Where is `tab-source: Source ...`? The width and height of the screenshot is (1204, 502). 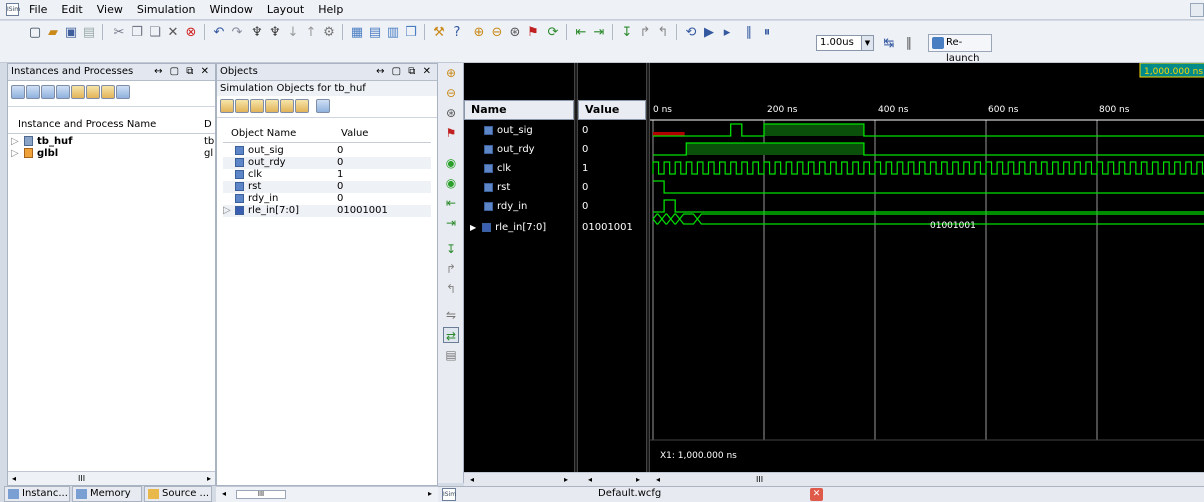
tab-source: Source ... is located at coordinates (178, 494).